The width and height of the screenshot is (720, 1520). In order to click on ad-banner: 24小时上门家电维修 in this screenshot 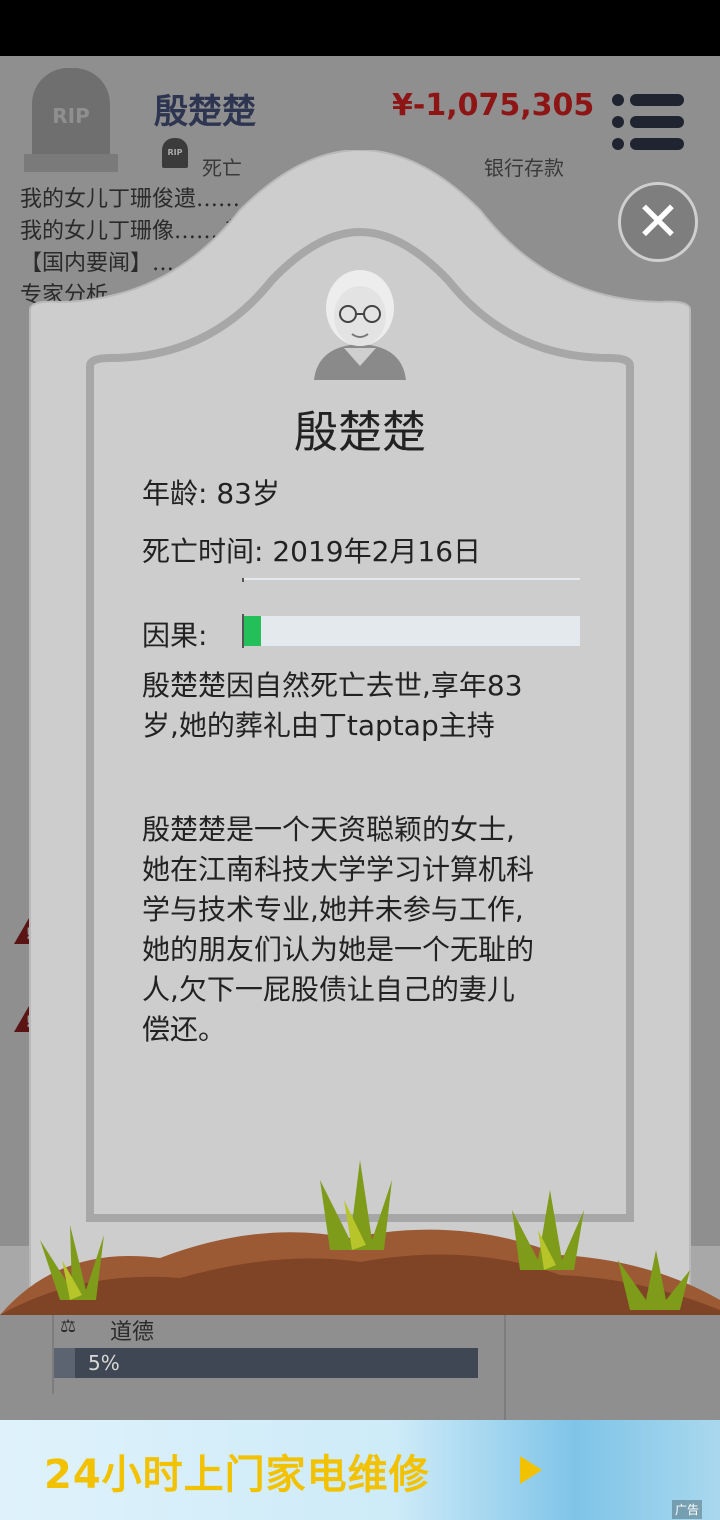, I will do `click(360, 1470)`.